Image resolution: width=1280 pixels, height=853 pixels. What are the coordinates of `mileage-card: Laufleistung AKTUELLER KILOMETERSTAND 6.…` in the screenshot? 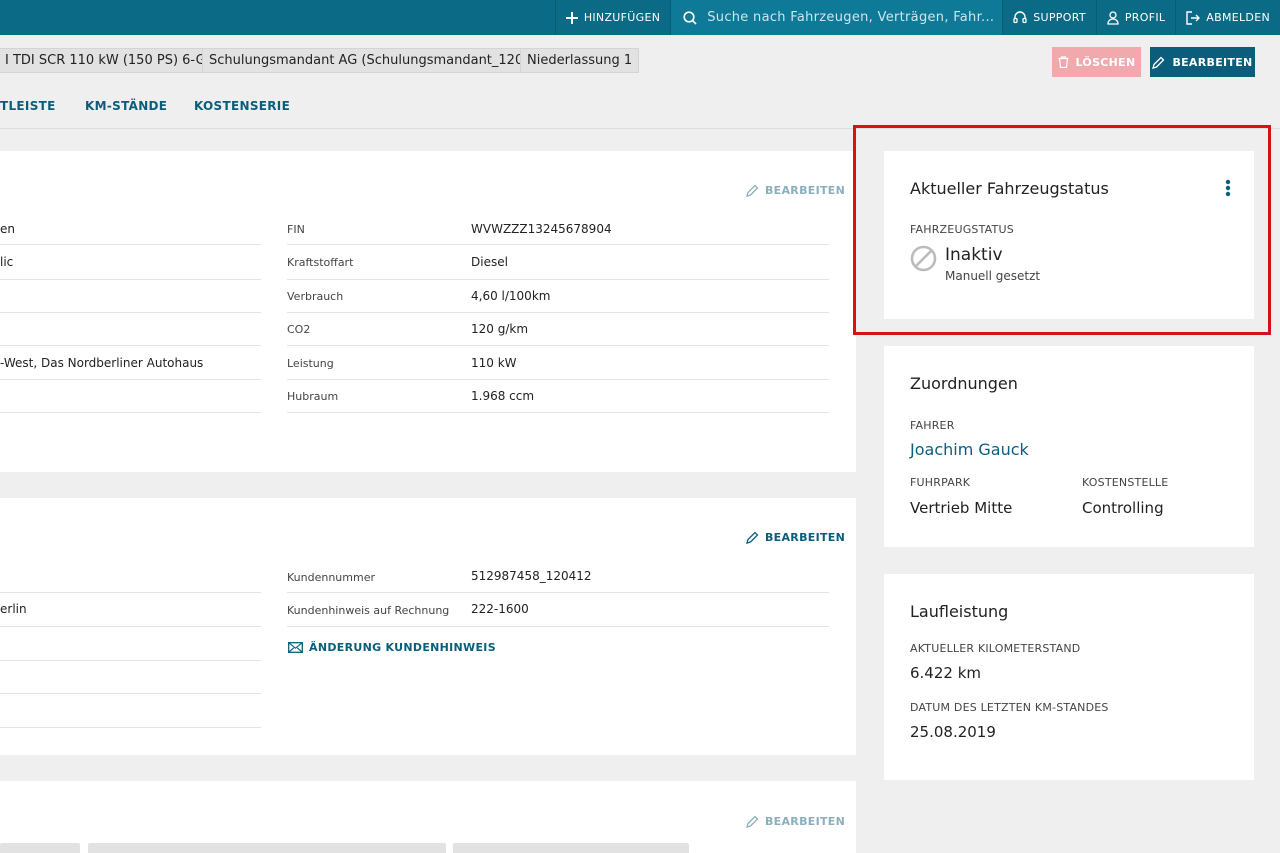 It's located at (1069, 677).